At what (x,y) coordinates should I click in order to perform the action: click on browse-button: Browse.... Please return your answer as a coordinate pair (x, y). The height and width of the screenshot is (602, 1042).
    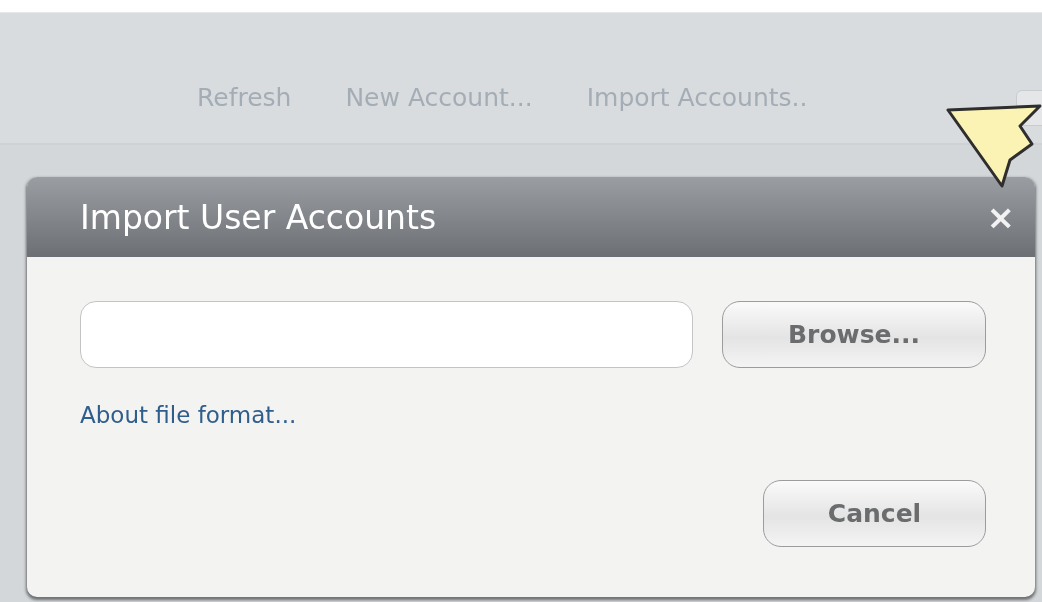
    Looking at the image, I should click on (854, 334).